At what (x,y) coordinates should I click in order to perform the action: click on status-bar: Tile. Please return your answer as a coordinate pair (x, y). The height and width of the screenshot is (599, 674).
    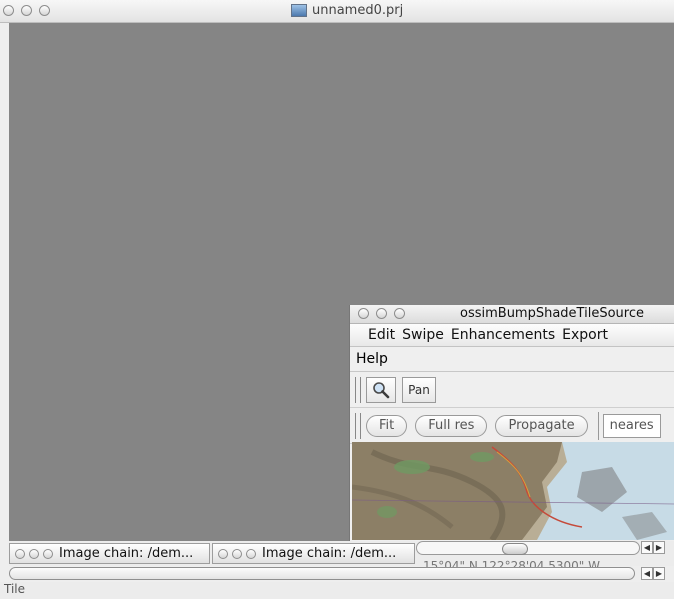
    Looking at the image, I should click on (337, 590).